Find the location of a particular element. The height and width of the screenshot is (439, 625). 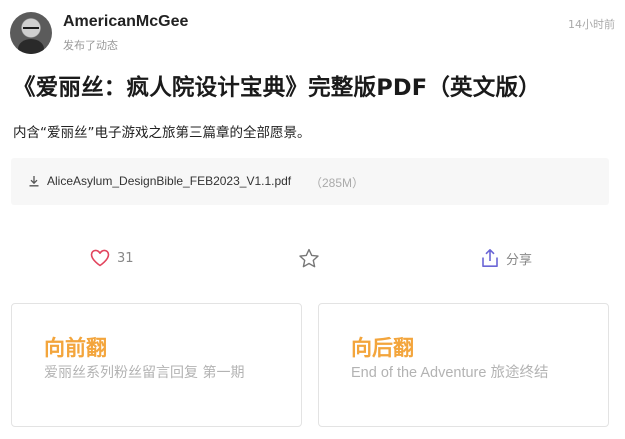

avatar-shoulders is located at coordinates (31, 46).